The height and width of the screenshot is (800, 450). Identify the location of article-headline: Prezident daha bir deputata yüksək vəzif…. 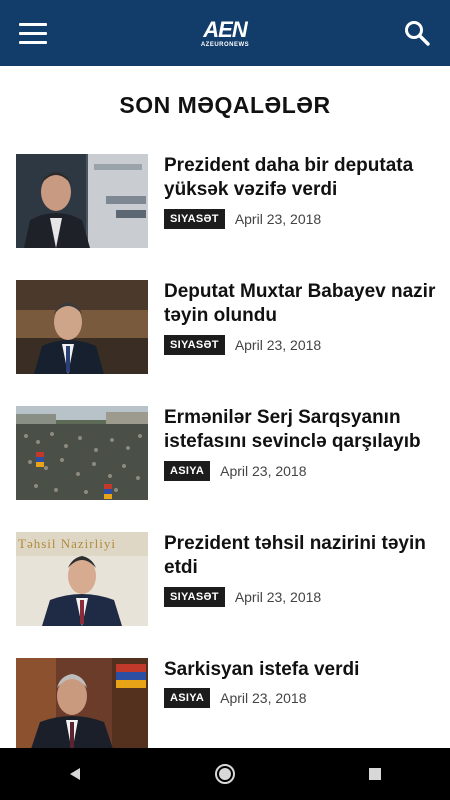
(302, 178).